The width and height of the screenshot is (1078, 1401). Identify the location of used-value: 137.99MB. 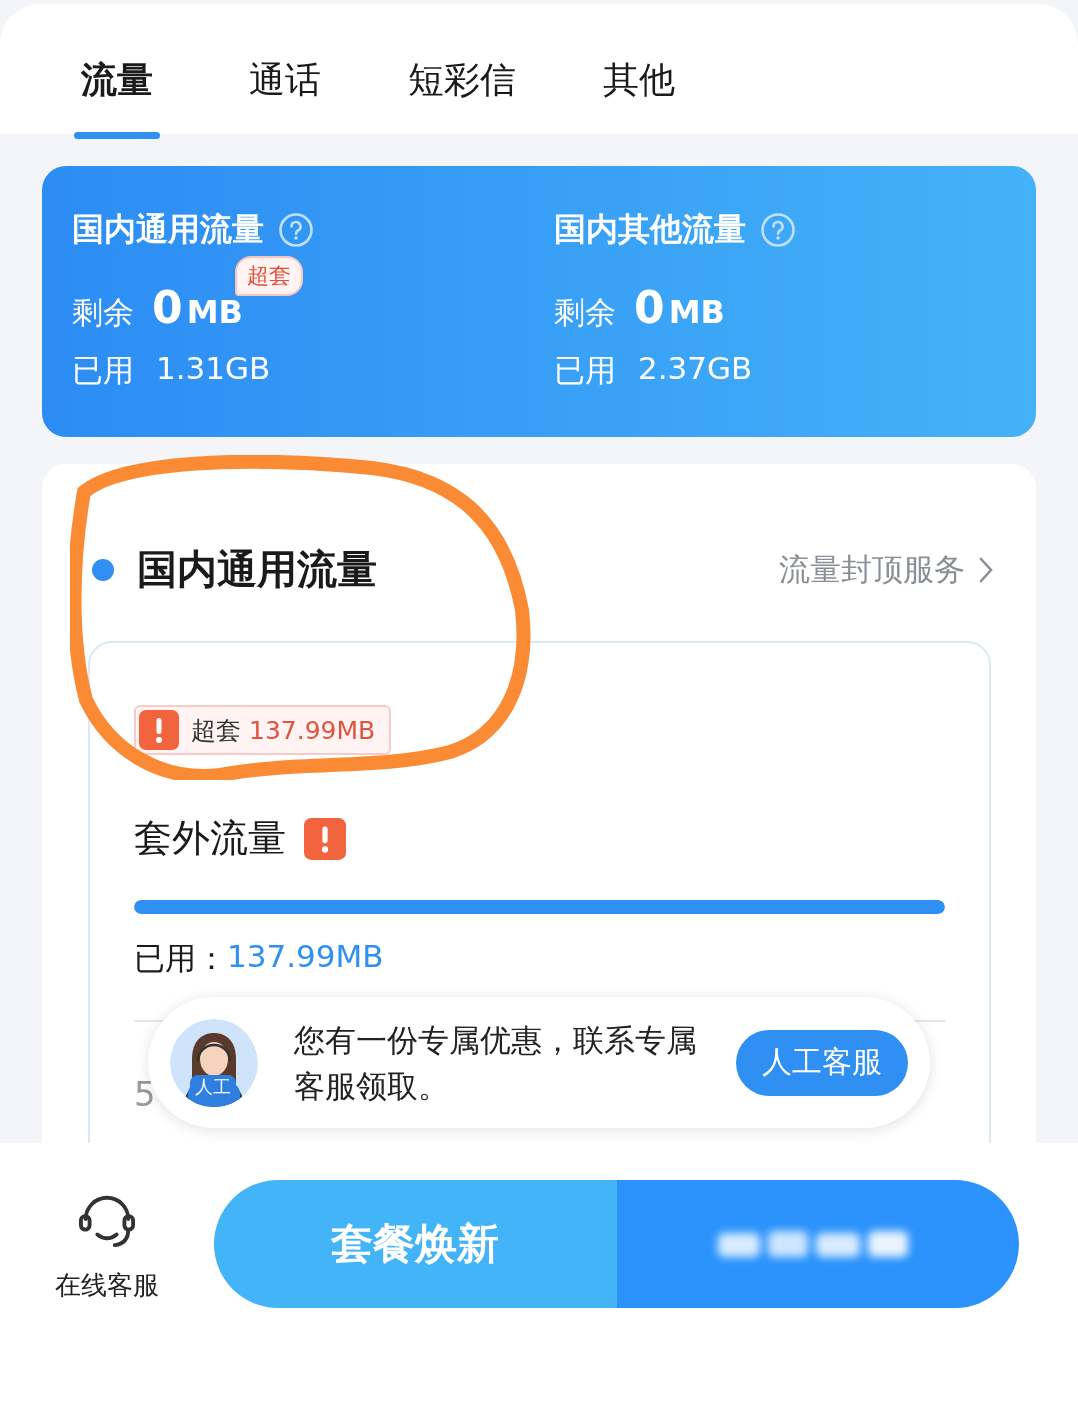
(305, 957).